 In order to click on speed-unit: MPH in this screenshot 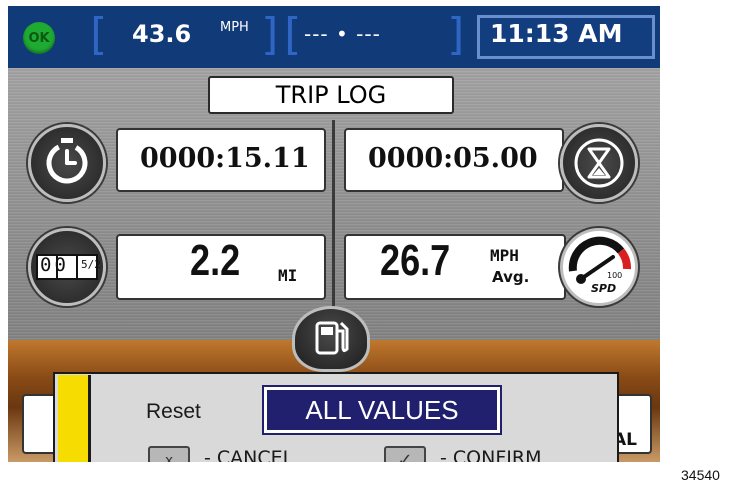, I will do `click(234, 27)`.